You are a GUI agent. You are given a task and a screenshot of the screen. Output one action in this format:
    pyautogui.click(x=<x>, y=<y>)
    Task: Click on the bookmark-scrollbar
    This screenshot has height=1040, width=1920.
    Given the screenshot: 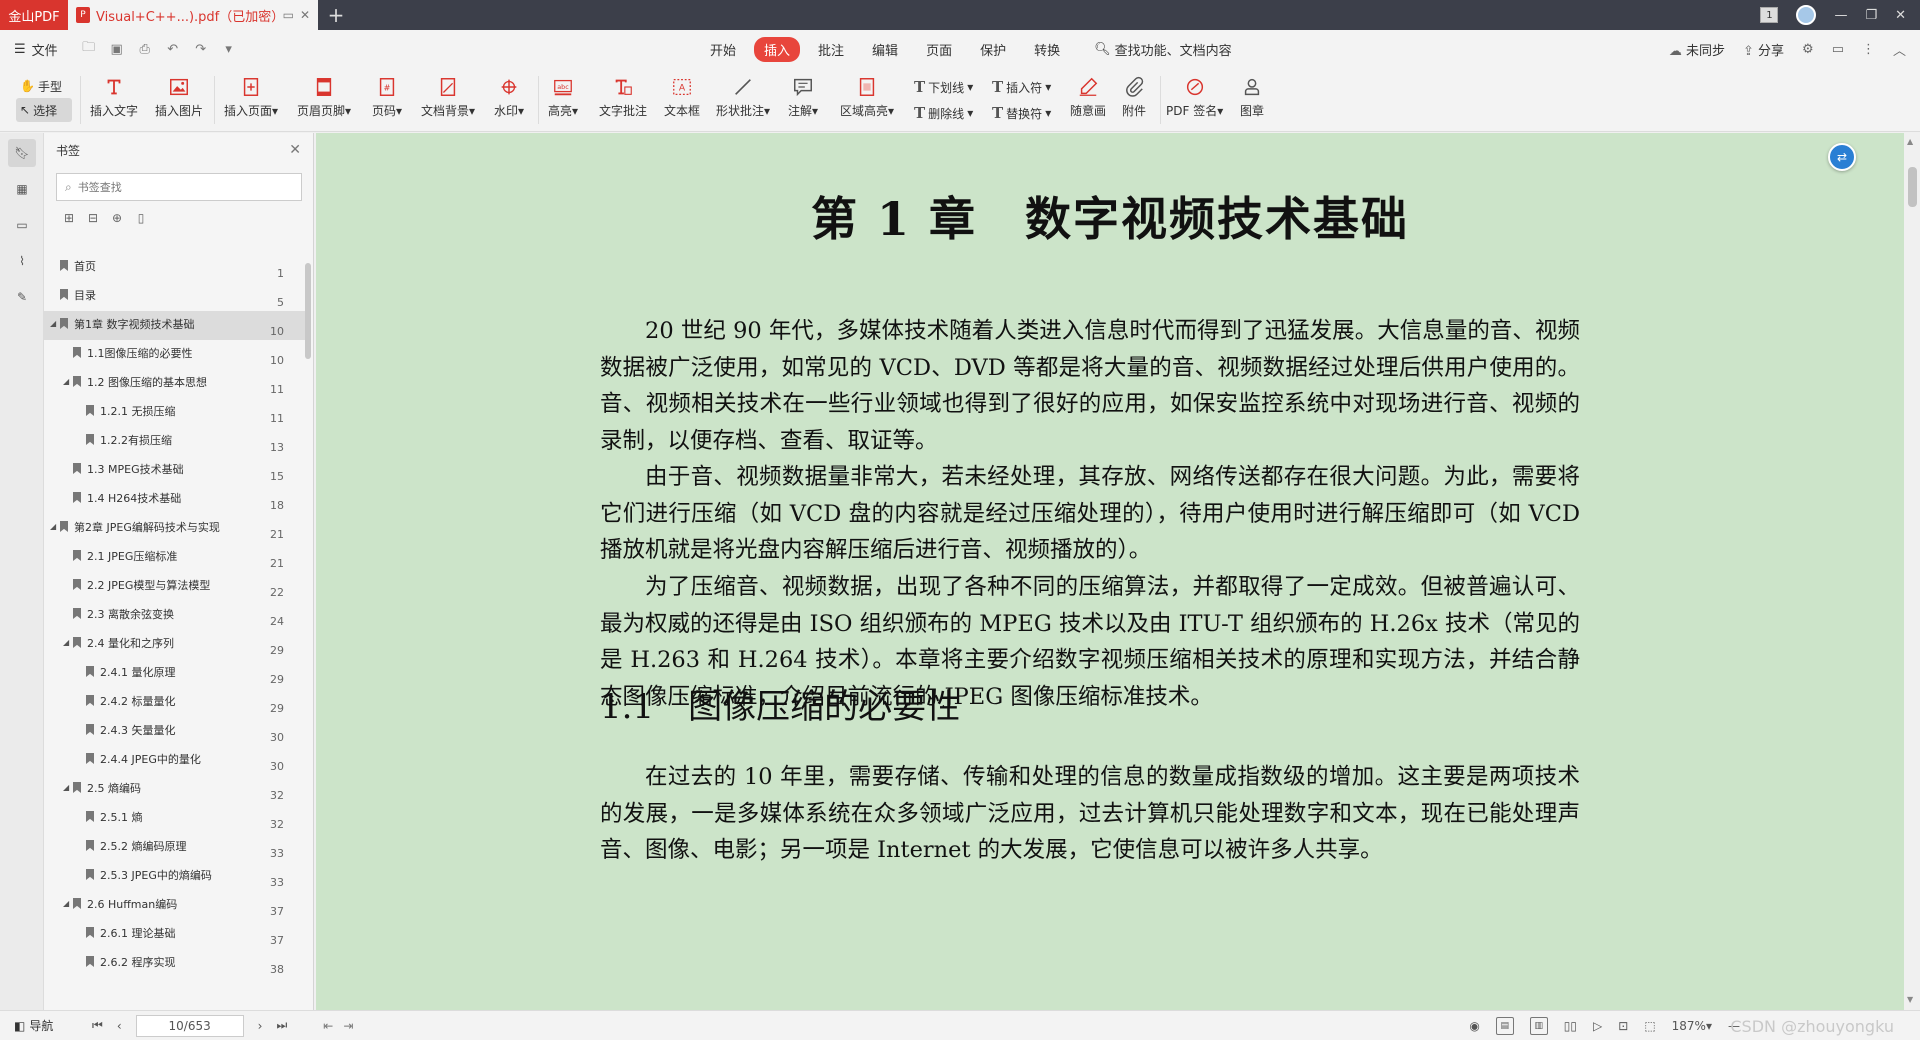 What is the action you would take?
    pyautogui.click(x=308, y=311)
    